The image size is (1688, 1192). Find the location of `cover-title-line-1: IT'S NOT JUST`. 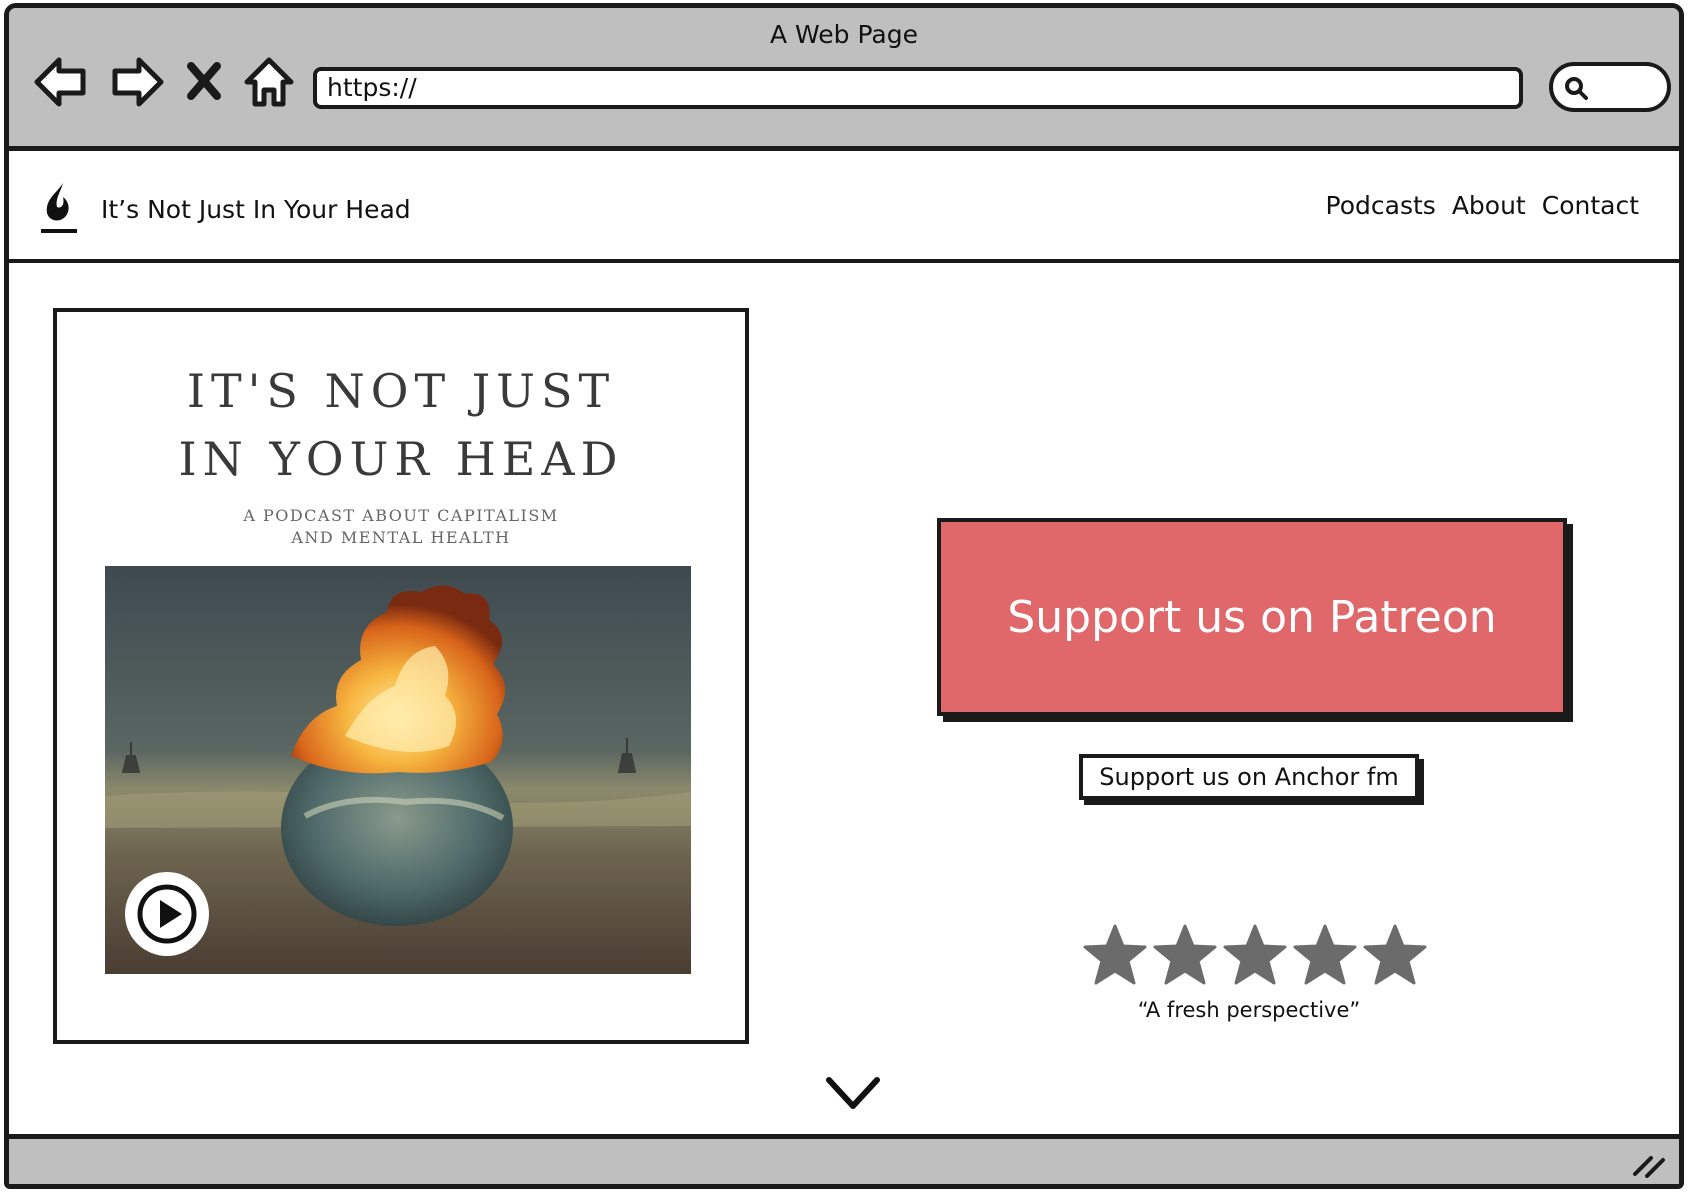

cover-title-line-1: IT'S NOT JUST is located at coordinates (401, 391).